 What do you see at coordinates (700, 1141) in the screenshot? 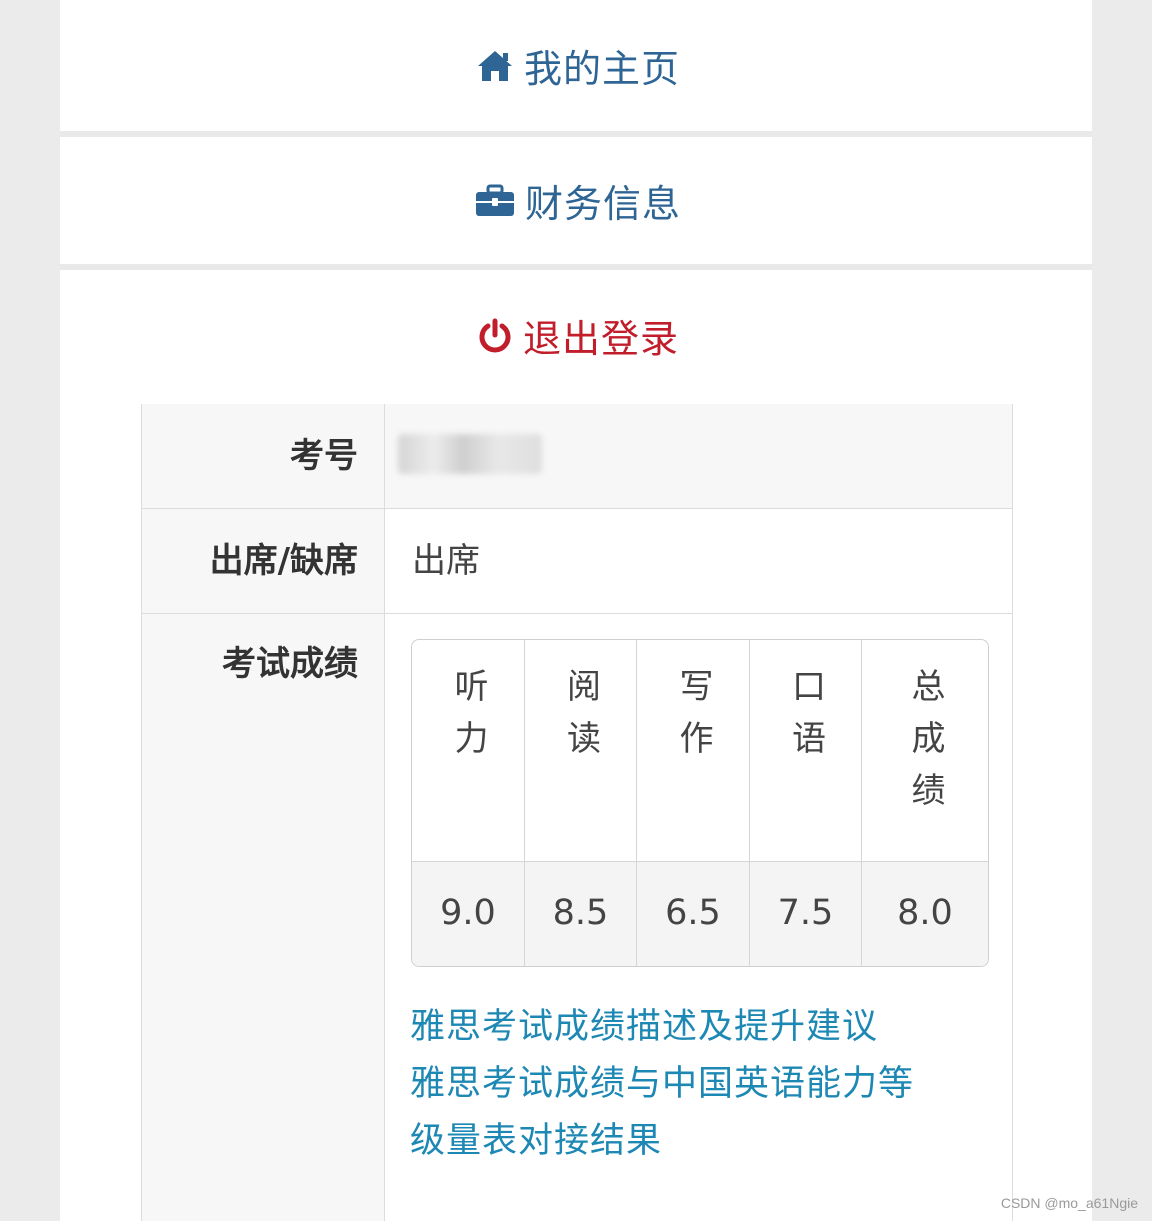
I see `link-cse-alignment-cont: 级量表对接结果` at bounding box center [700, 1141].